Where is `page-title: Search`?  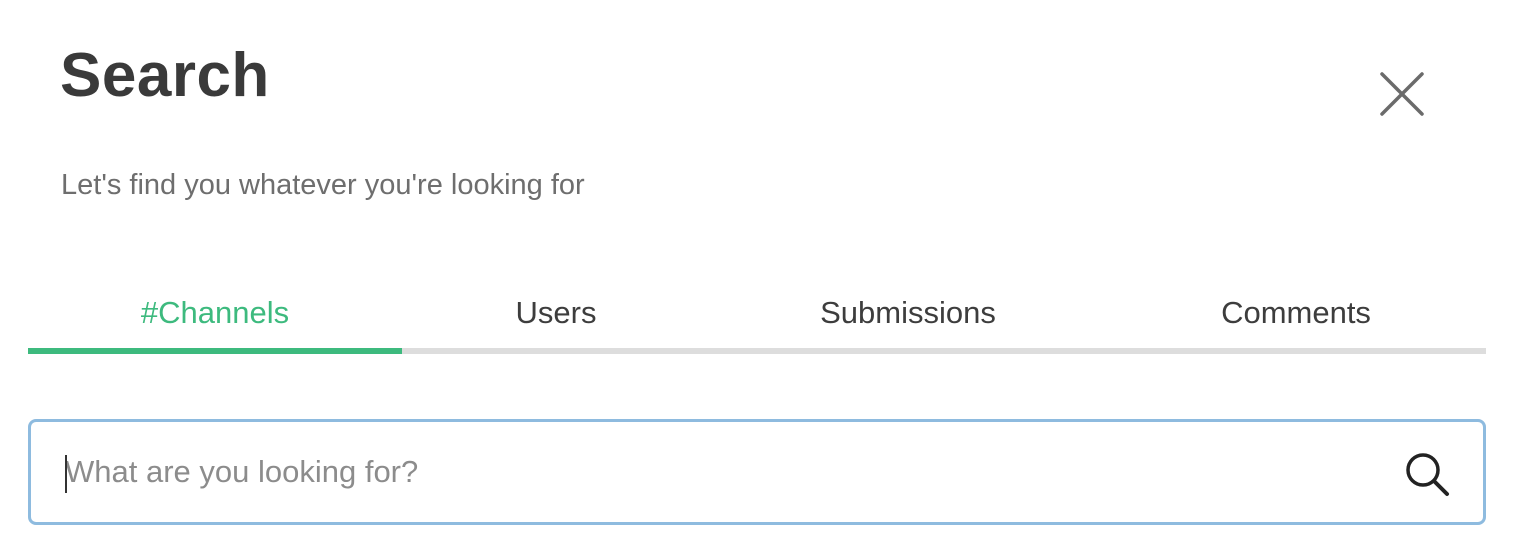 page-title: Search is located at coordinates (165, 75).